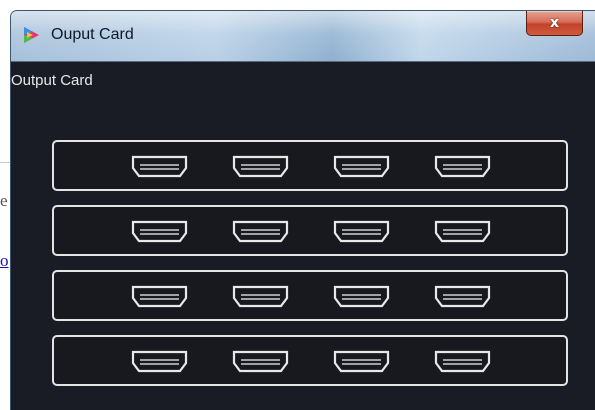 This screenshot has height=410, width=595. I want to click on close-icon: x, so click(554, 23).